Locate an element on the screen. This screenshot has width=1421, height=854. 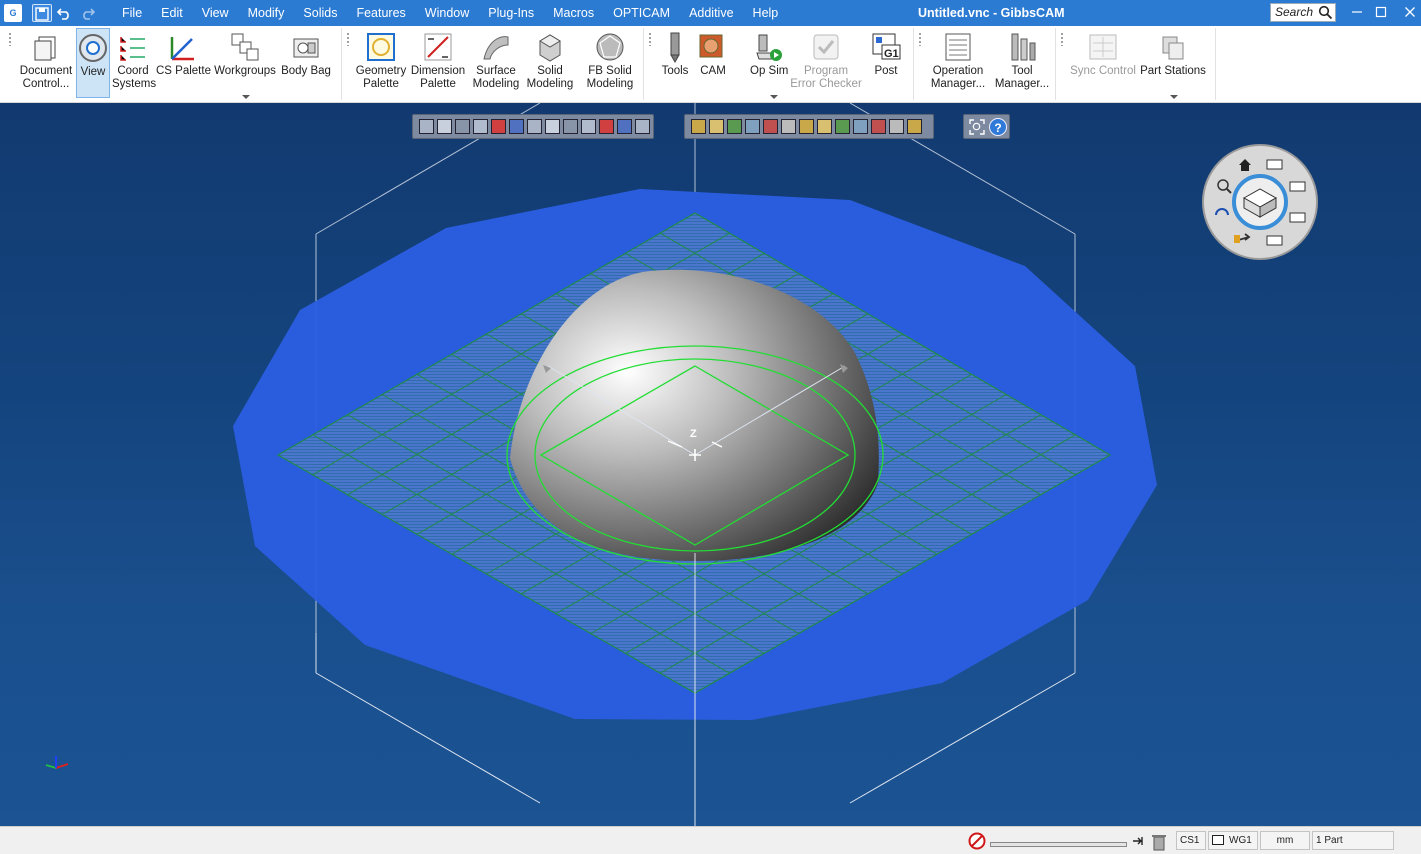
view-navigation-cube is located at coordinates (1260, 202).